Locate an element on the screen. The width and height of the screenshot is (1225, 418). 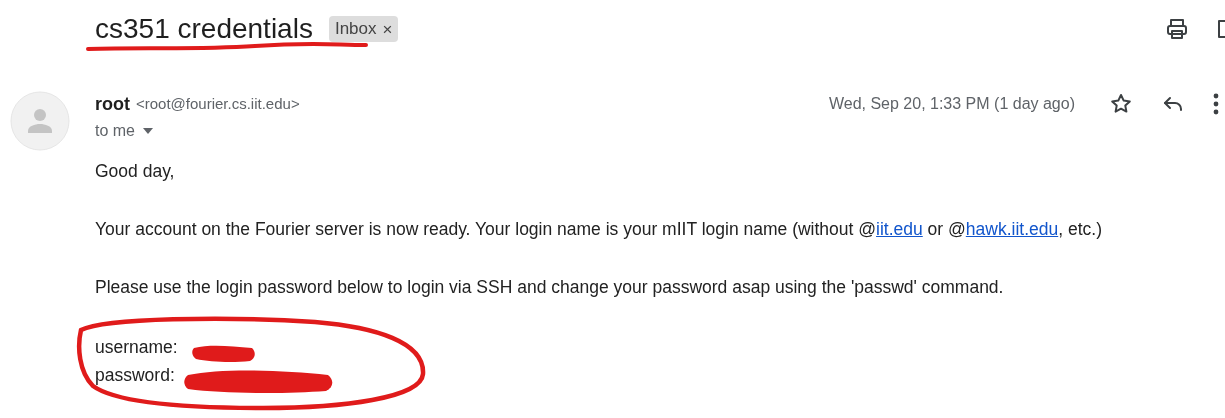
label-text: Inbox is located at coordinates (355, 29).